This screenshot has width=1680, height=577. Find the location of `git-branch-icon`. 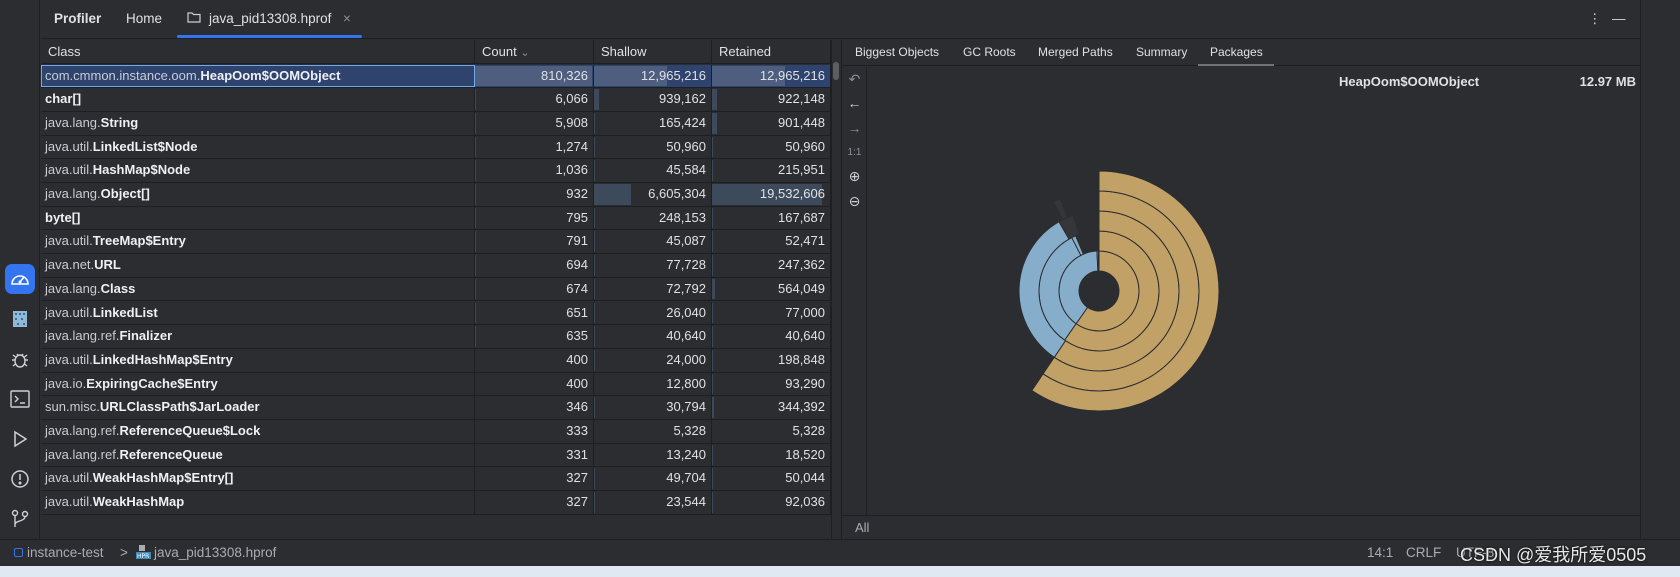

git-branch-icon is located at coordinates (20, 519).